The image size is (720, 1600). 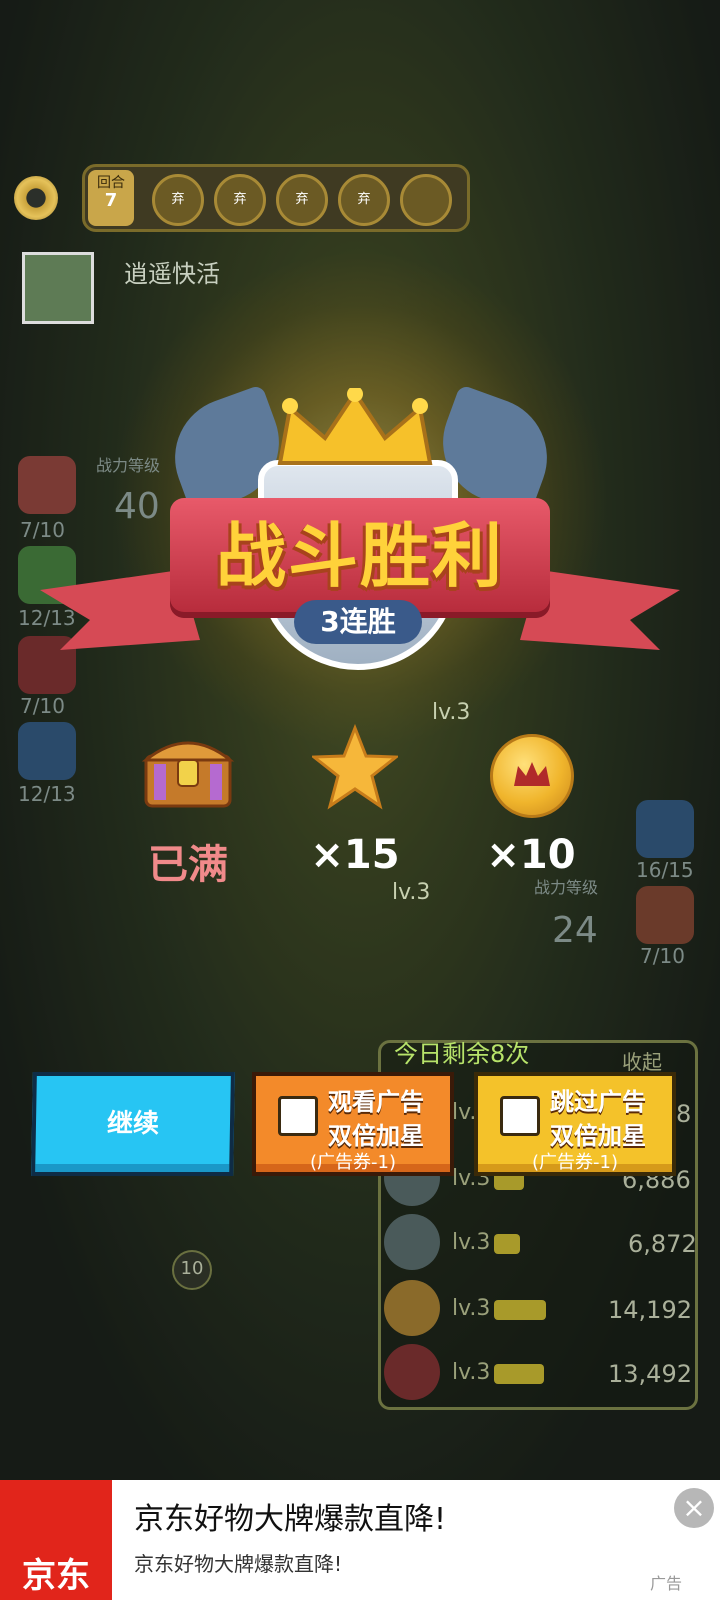 What do you see at coordinates (451, 712) in the screenshot?
I see `enemy-level-tag: lv.3` at bounding box center [451, 712].